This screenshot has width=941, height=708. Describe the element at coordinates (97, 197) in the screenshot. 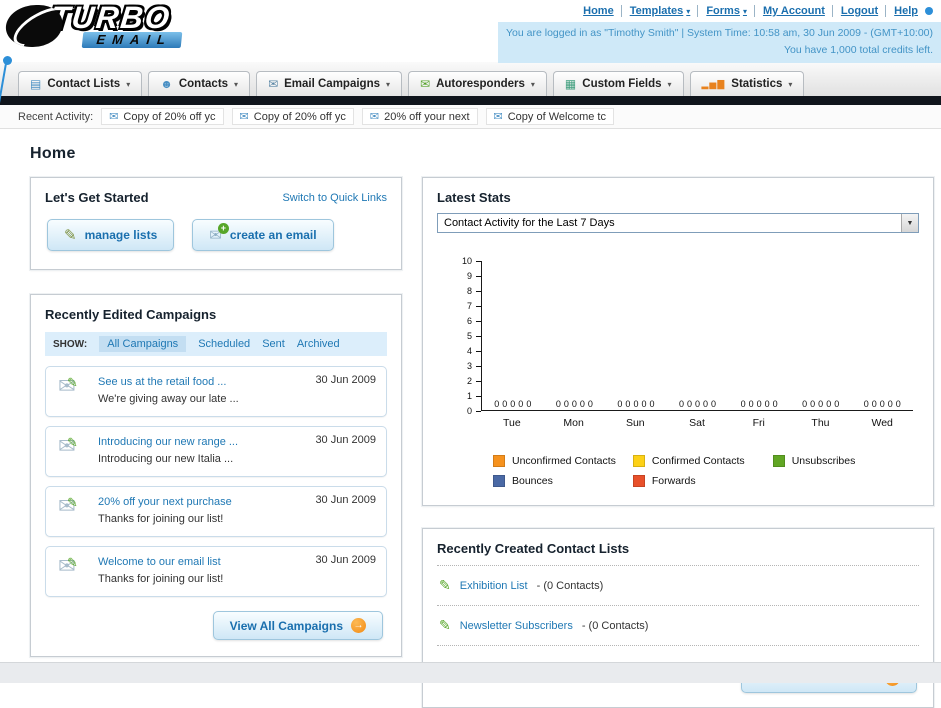

I see `get-started-title: Let's Get Started` at that location.